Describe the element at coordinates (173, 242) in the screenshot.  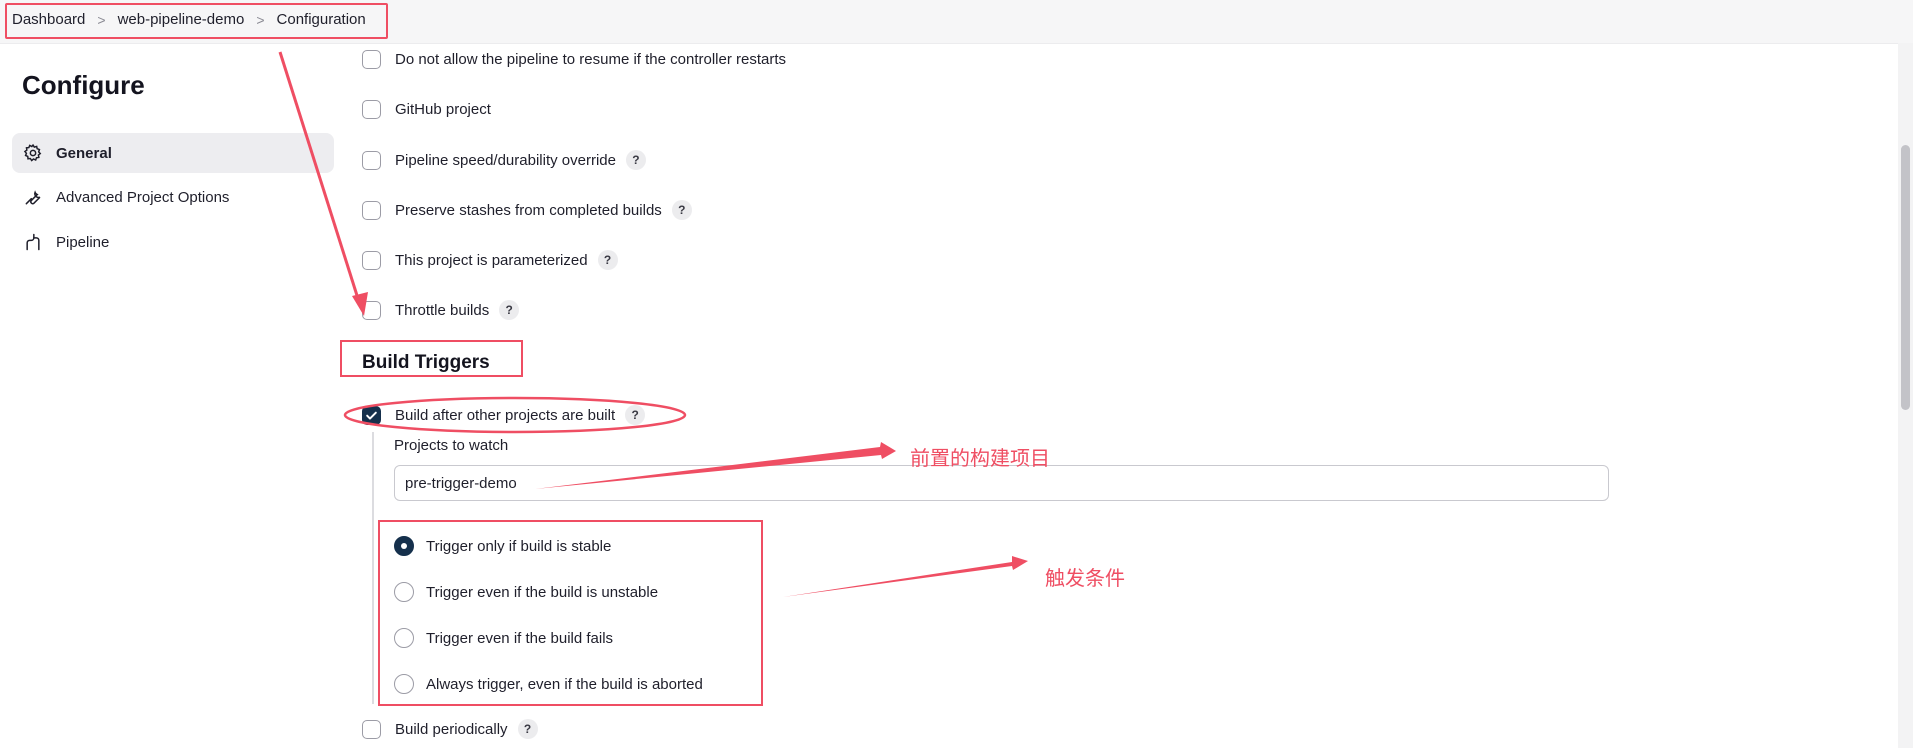
I see `sidebar-item-pipeline: Pipeline` at that location.